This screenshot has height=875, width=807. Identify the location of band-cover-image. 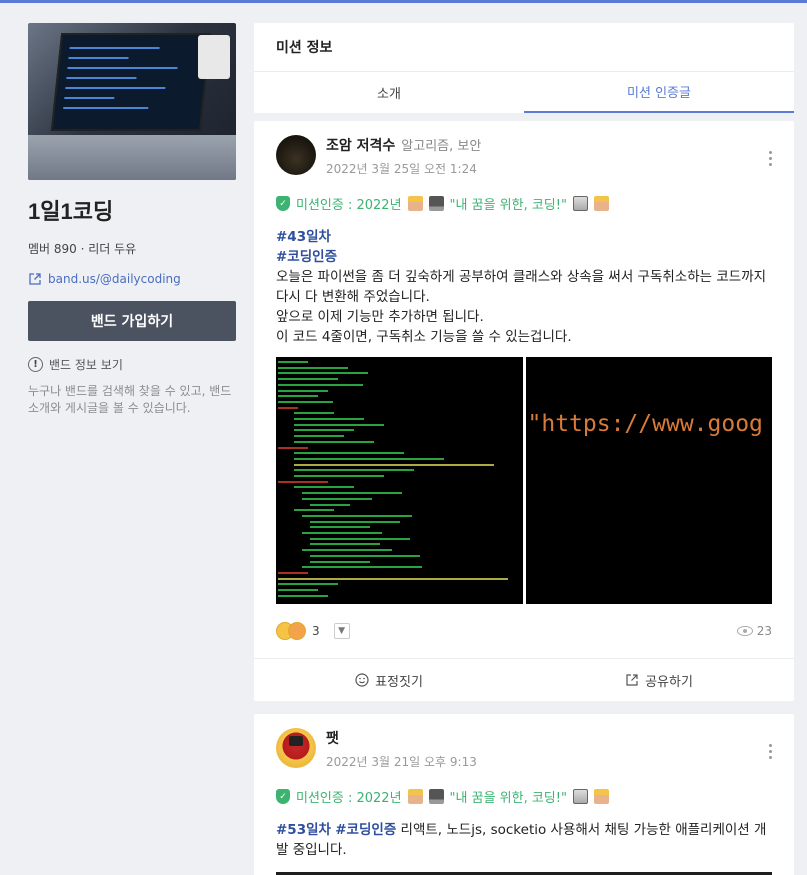
(132, 101).